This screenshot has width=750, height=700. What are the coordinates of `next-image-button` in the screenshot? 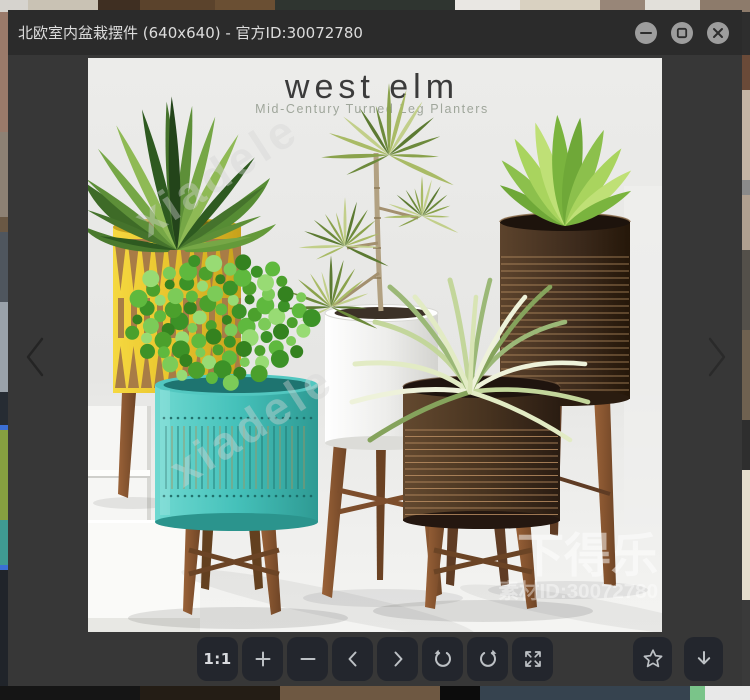 It's located at (397, 659).